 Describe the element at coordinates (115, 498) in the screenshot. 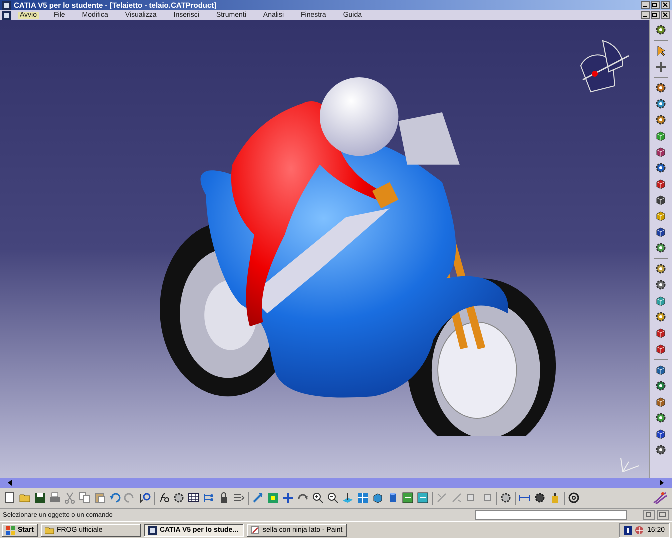

I see `undo-icon` at that location.